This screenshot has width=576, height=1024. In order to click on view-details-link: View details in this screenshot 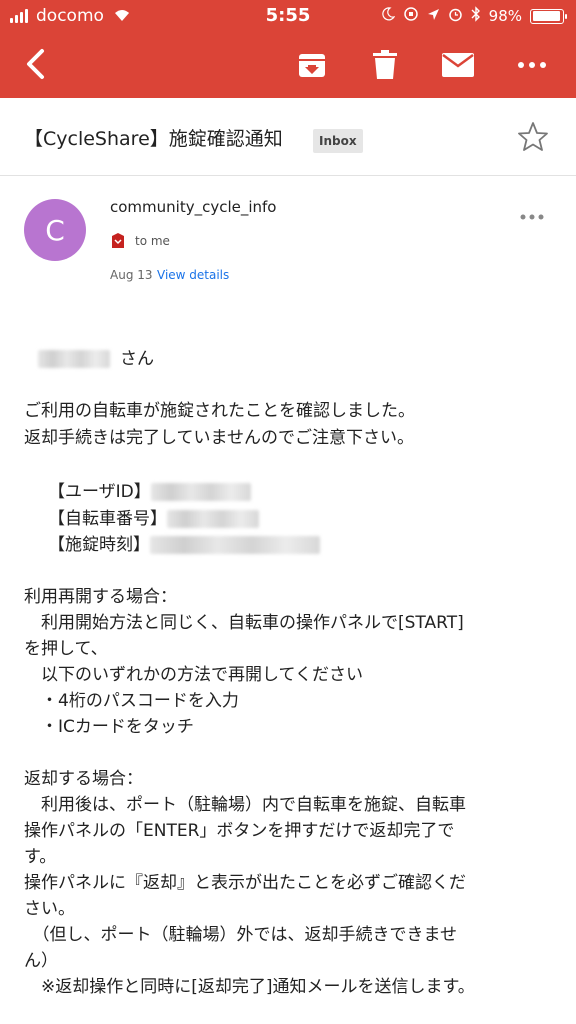, I will do `click(193, 275)`.